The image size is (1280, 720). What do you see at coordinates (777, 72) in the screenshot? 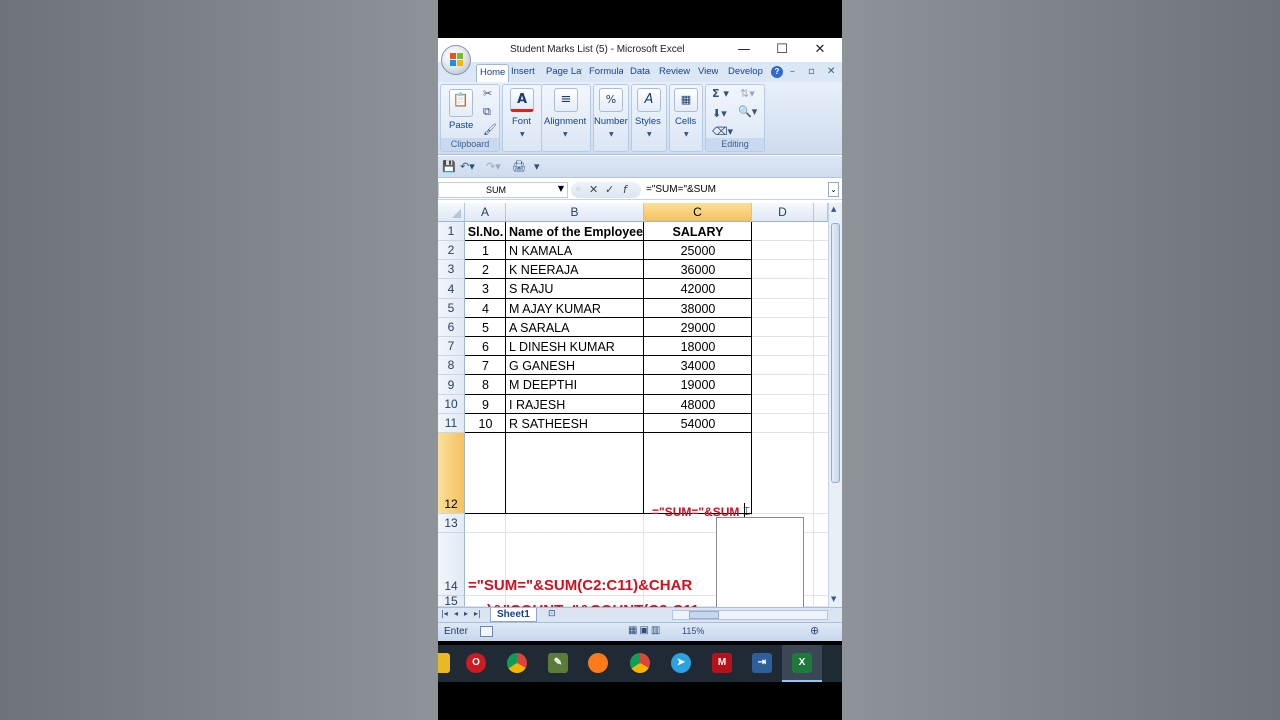
I see `help-icon: ?` at bounding box center [777, 72].